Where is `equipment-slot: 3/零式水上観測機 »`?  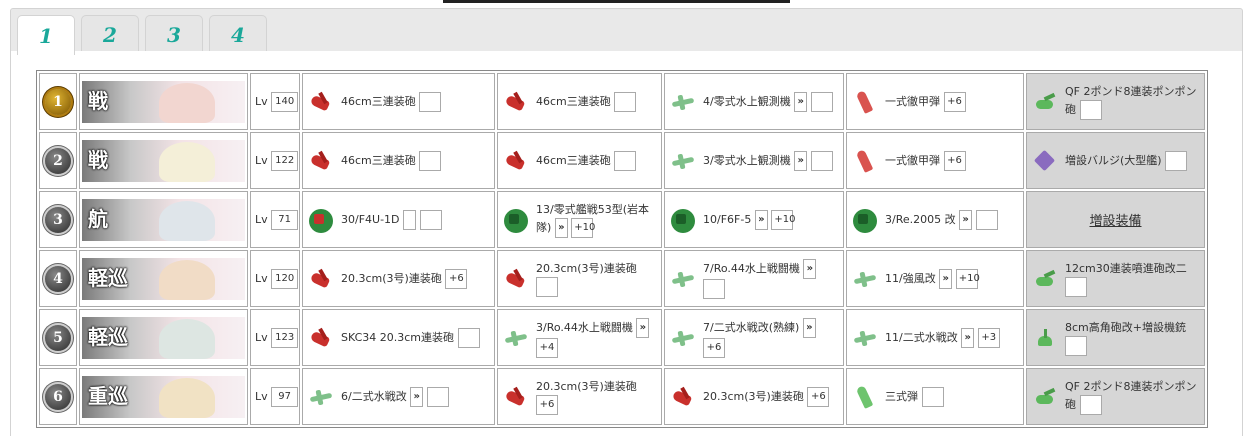
equipment-slot: 3/零式水上観測機 » is located at coordinates (754, 160).